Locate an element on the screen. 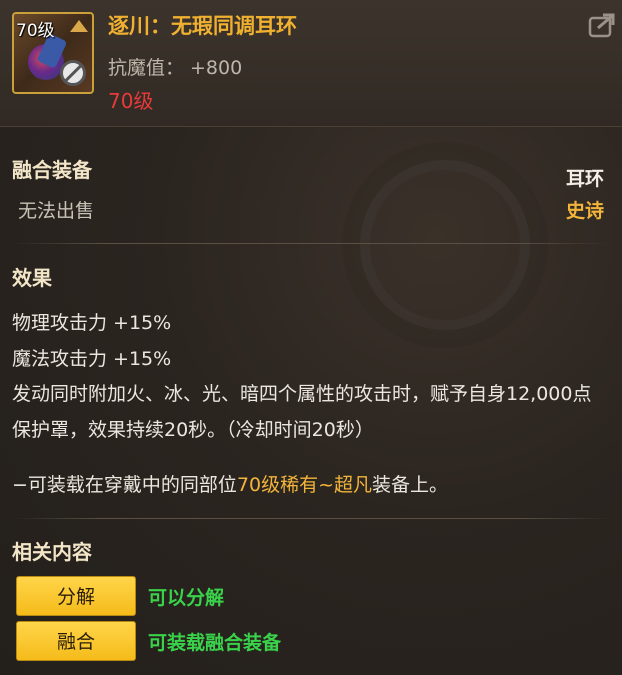  crown-icon is located at coordinates (79, 26).